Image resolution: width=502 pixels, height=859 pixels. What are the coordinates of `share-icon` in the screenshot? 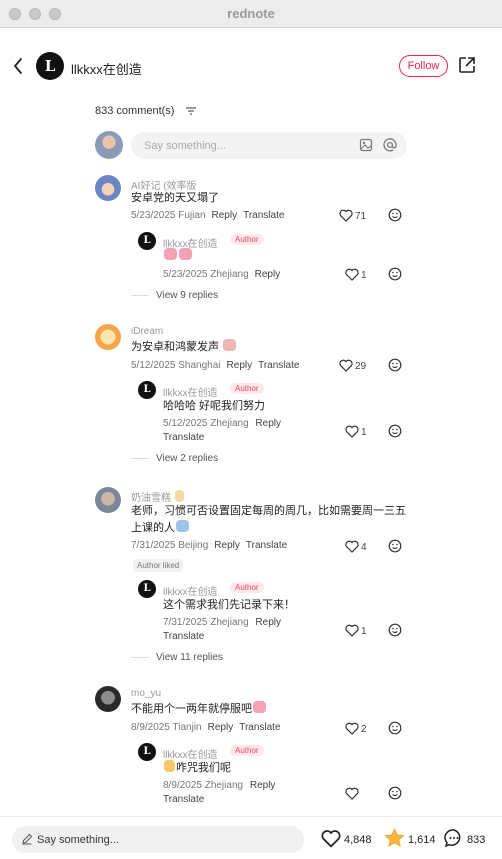 It's located at (467, 65).